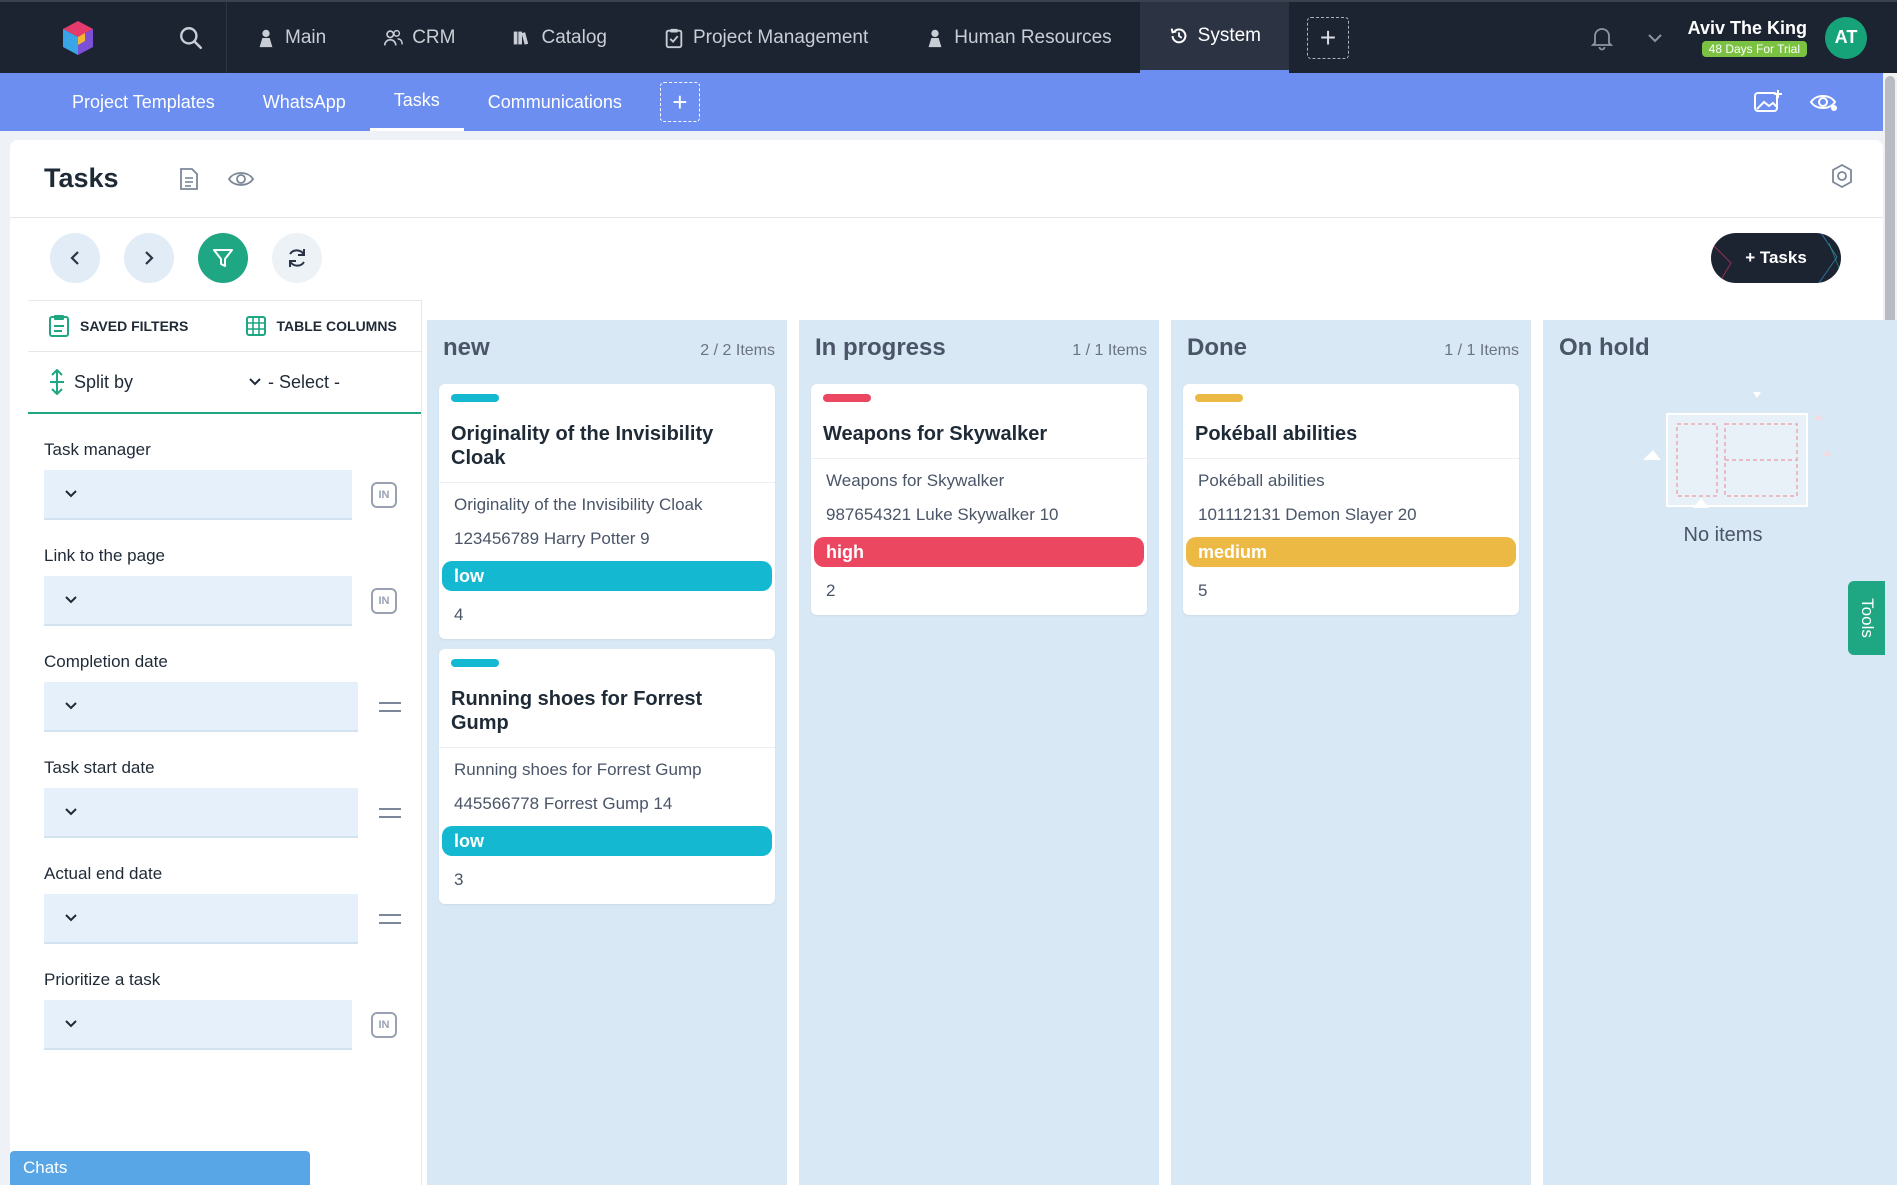 The width and height of the screenshot is (1897, 1185). I want to click on filter-link-to-page: Link to the page IN, so click(232, 586).